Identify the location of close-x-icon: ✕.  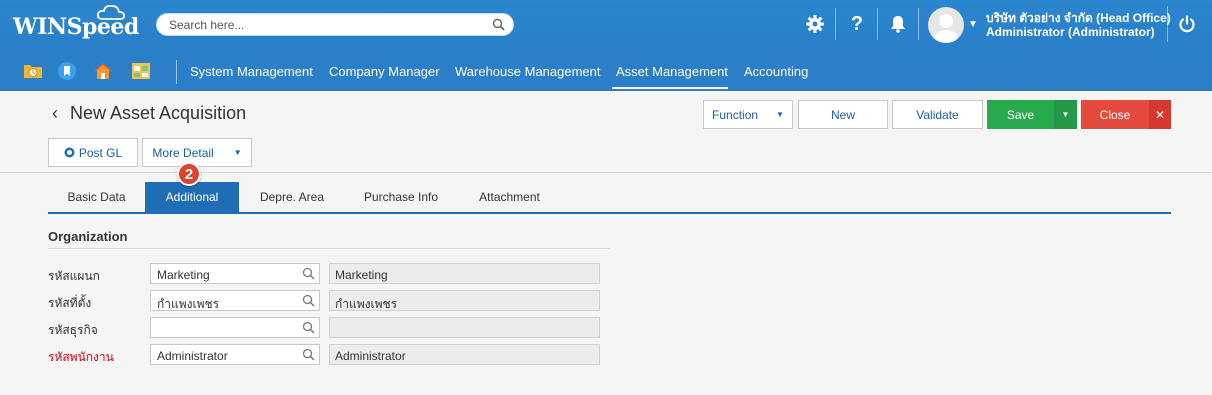
(1160, 114).